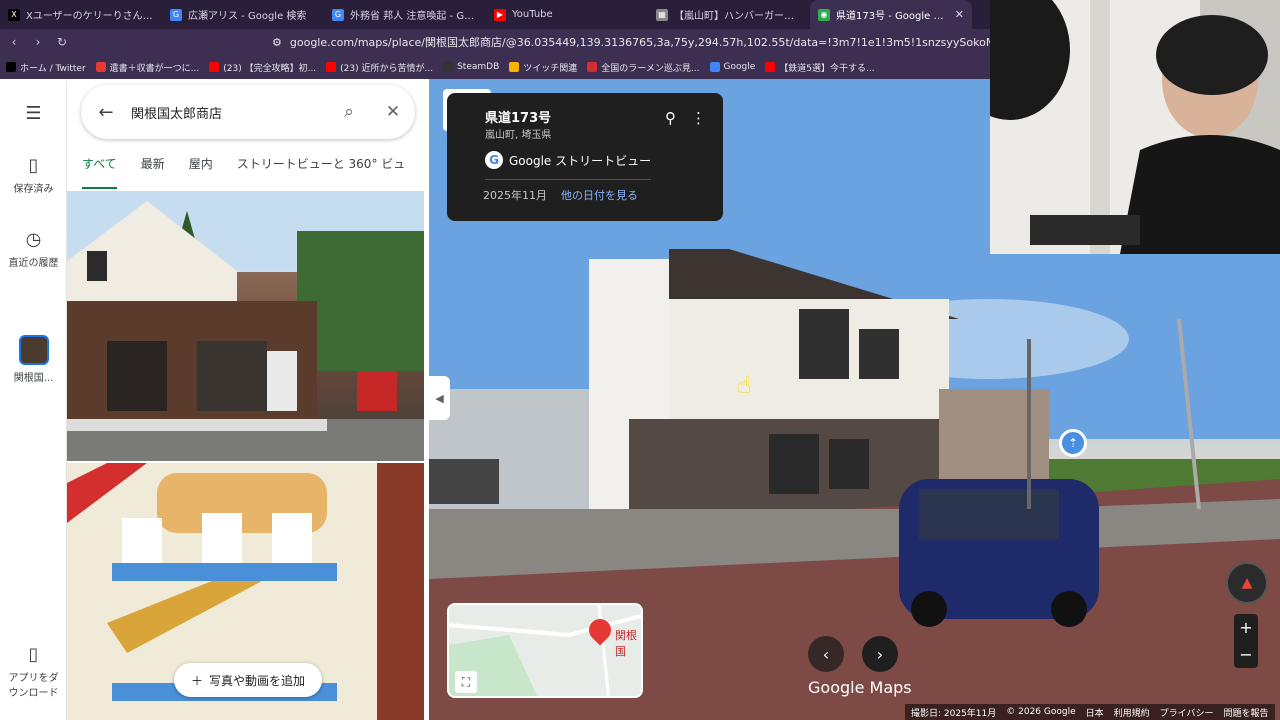  I want to click on other-dates-link: 他の日付を見る, so click(599, 195).